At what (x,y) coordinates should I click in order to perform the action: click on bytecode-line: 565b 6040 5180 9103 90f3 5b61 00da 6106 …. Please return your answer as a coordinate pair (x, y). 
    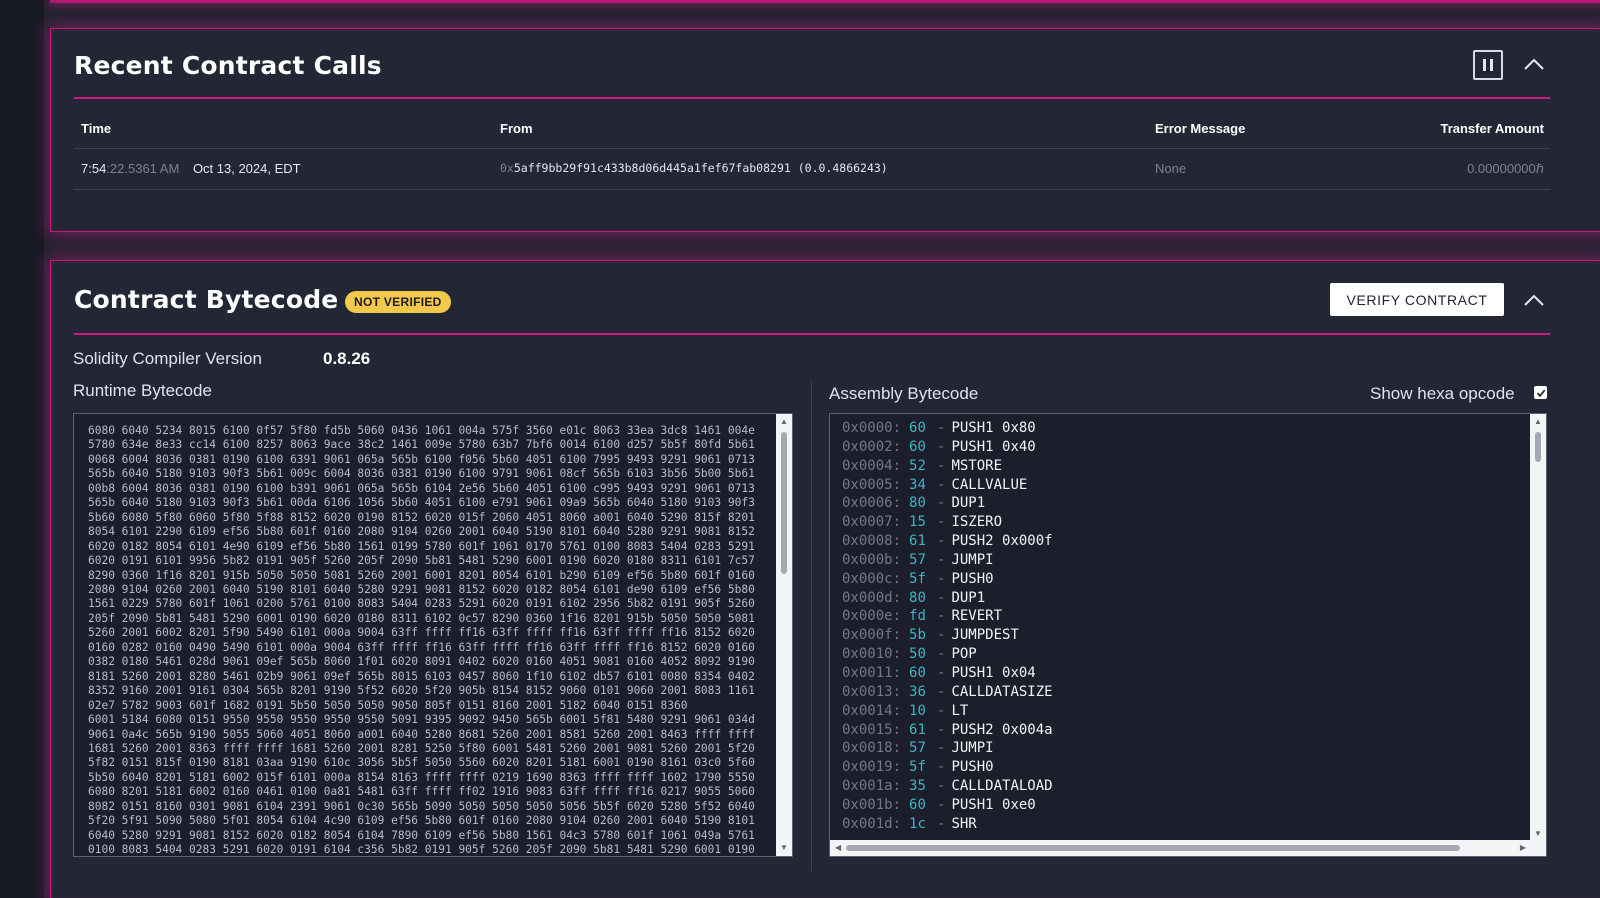
    Looking at the image, I should click on (421, 503).